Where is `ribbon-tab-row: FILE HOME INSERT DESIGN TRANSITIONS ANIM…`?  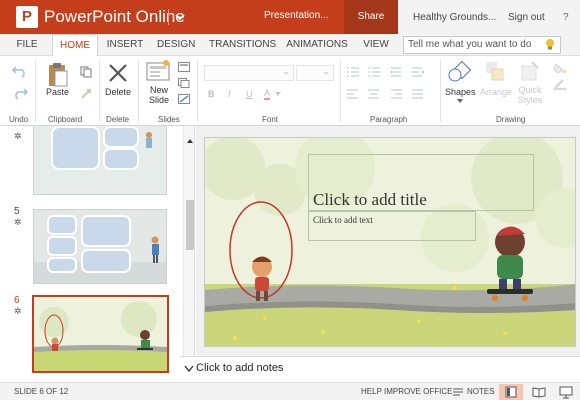 ribbon-tab-row: FILE HOME INSERT DESIGN TRANSITIONS ANIM… is located at coordinates (290, 45).